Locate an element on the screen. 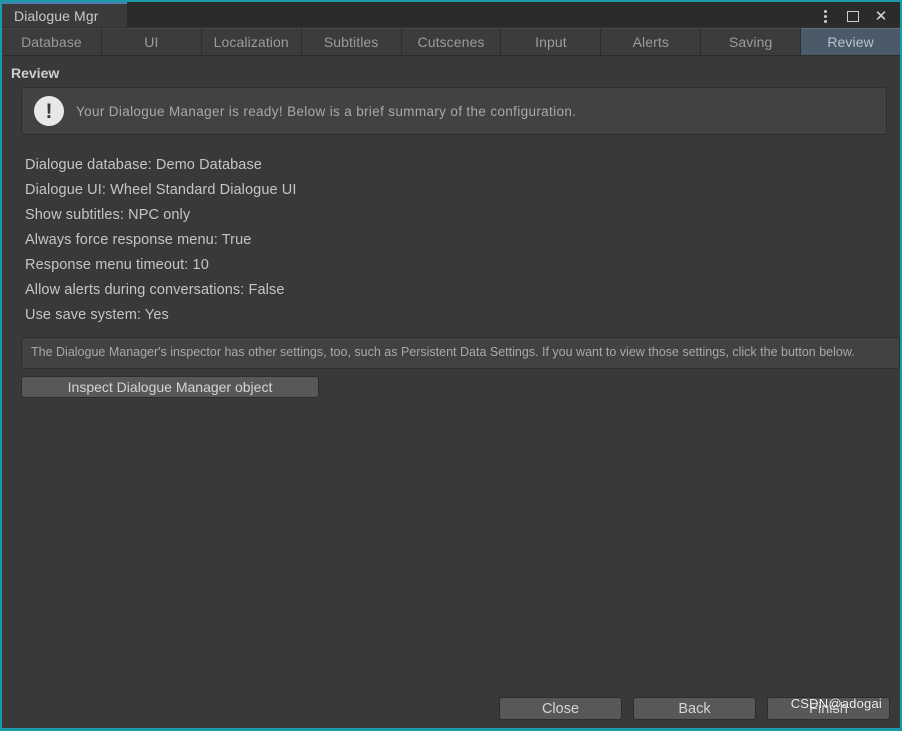 This screenshot has width=902, height=731. maximize-square is located at coordinates (853, 16).